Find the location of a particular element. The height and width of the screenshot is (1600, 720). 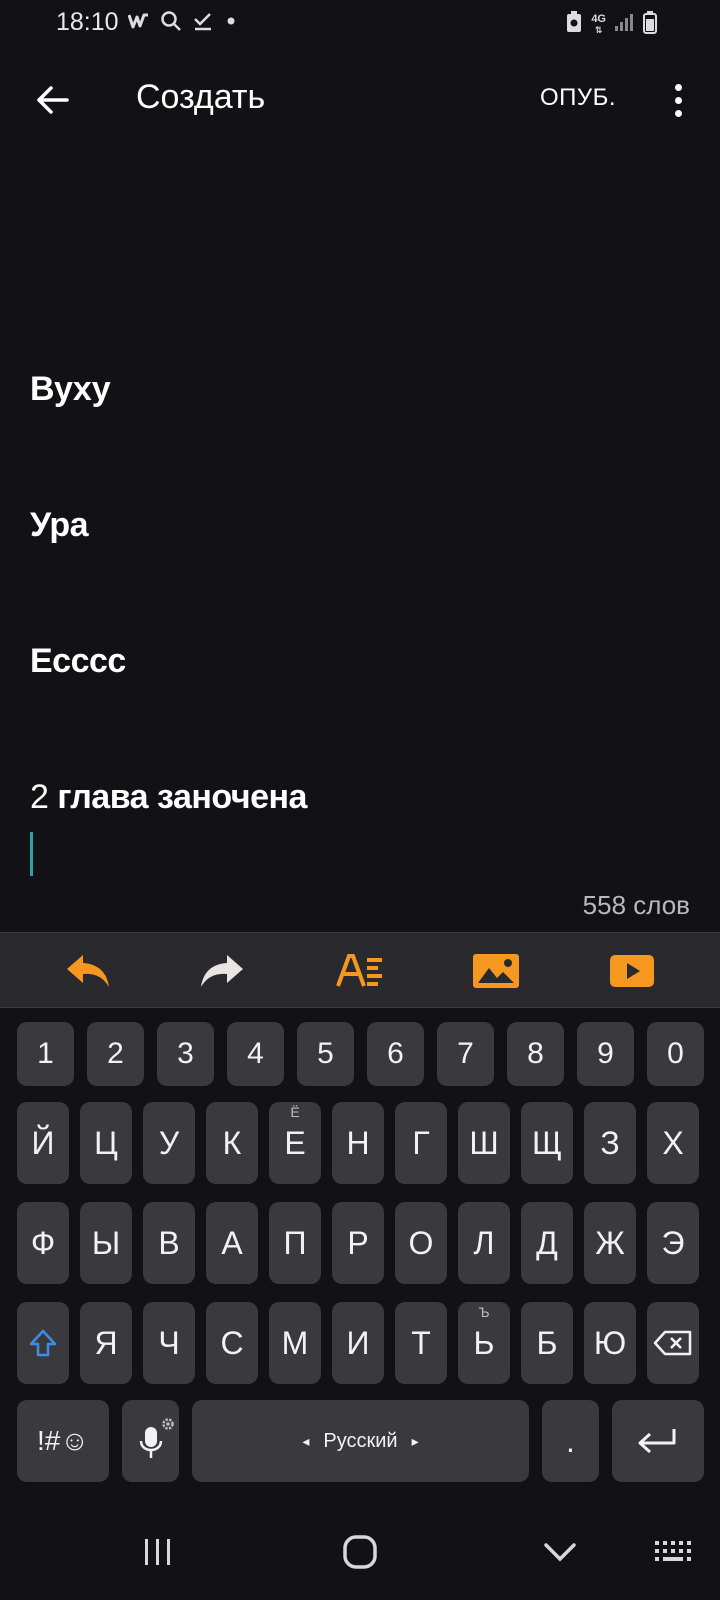

text-cursor is located at coordinates (31, 854).